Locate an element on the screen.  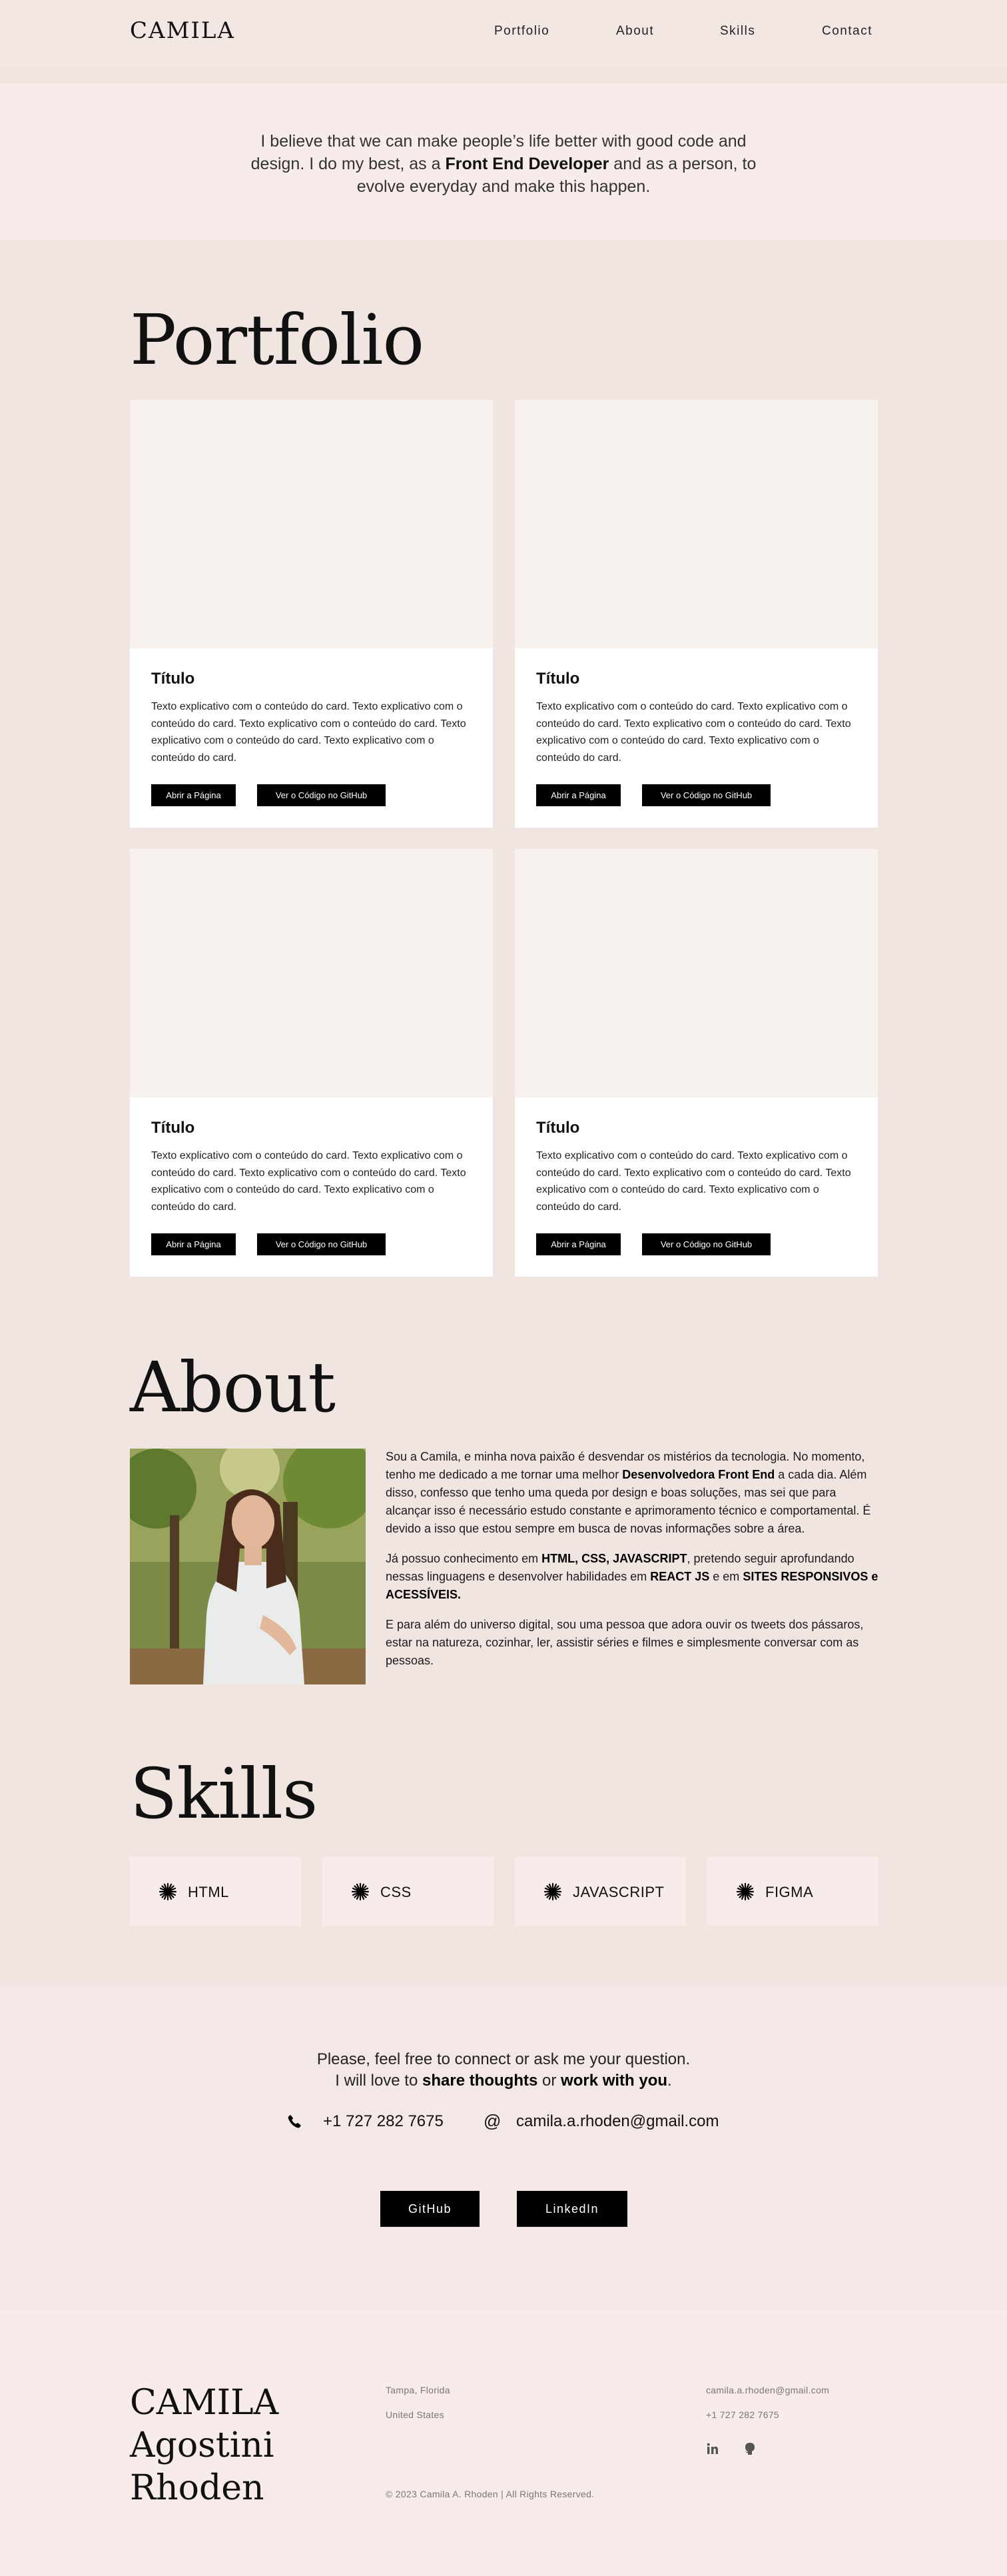
footer-email: camila.a.rhoden@gmail.com is located at coordinates (768, 2390).